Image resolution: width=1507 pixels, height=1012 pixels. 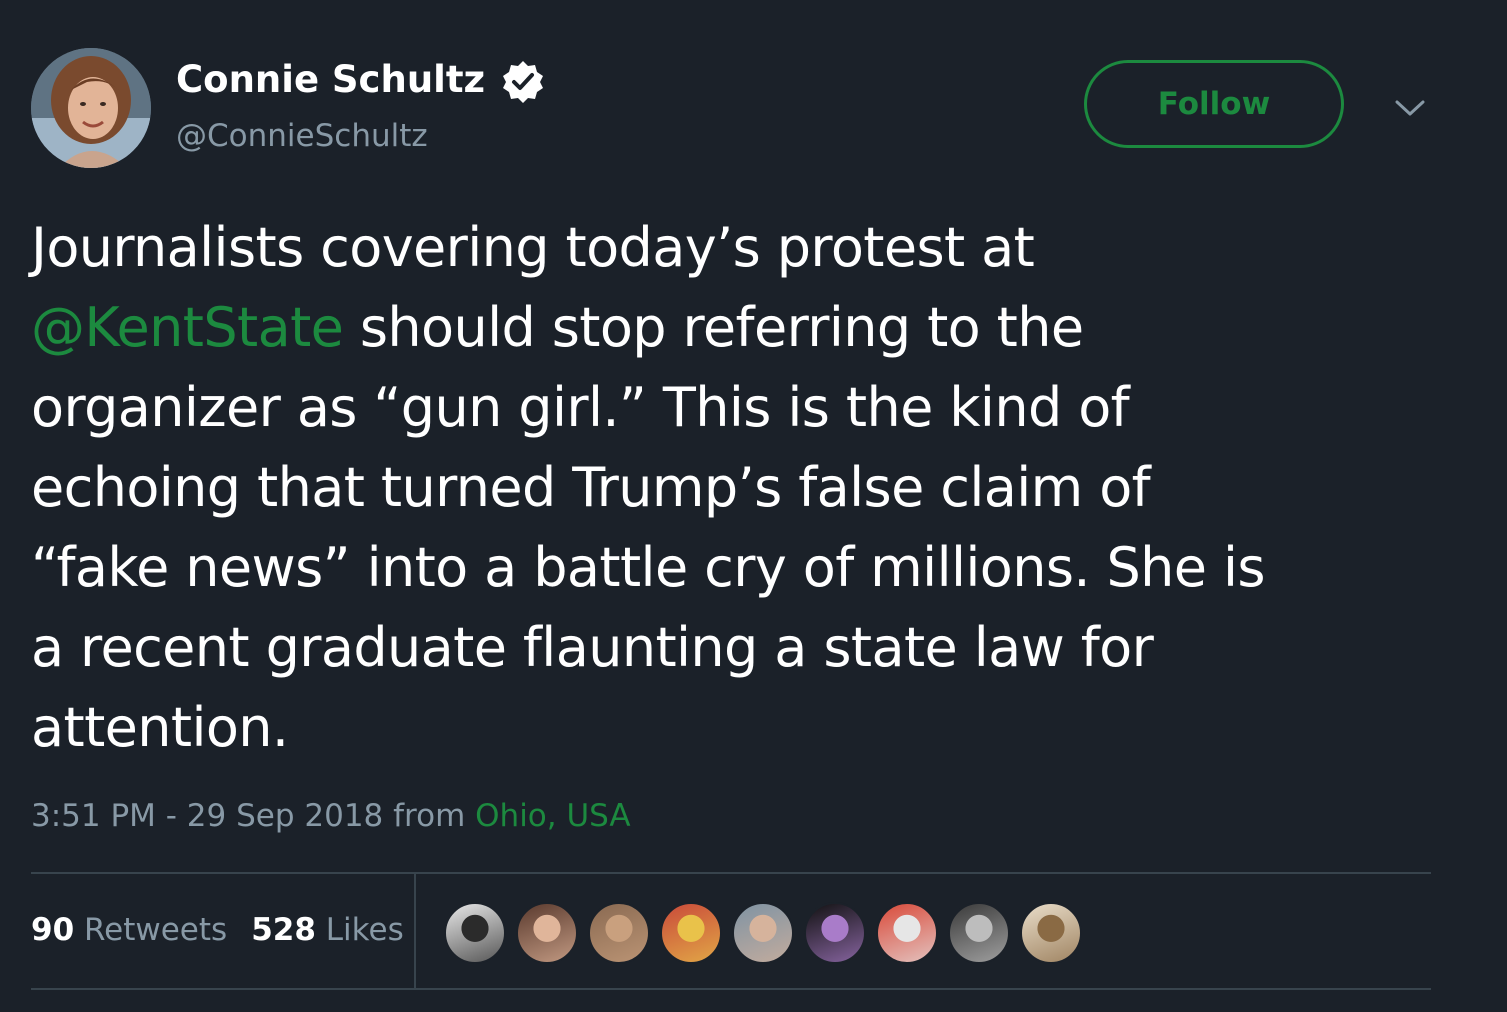 I want to click on follow-button: Follow, so click(x=1214, y=104).